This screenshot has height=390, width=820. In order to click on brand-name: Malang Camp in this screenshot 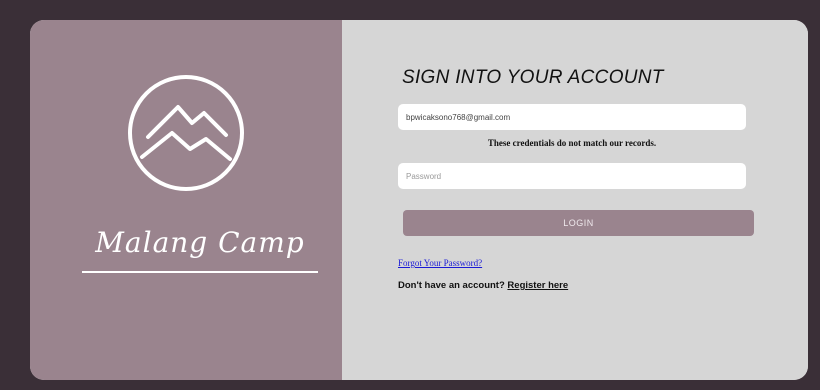, I will do `click(200, 242)`.